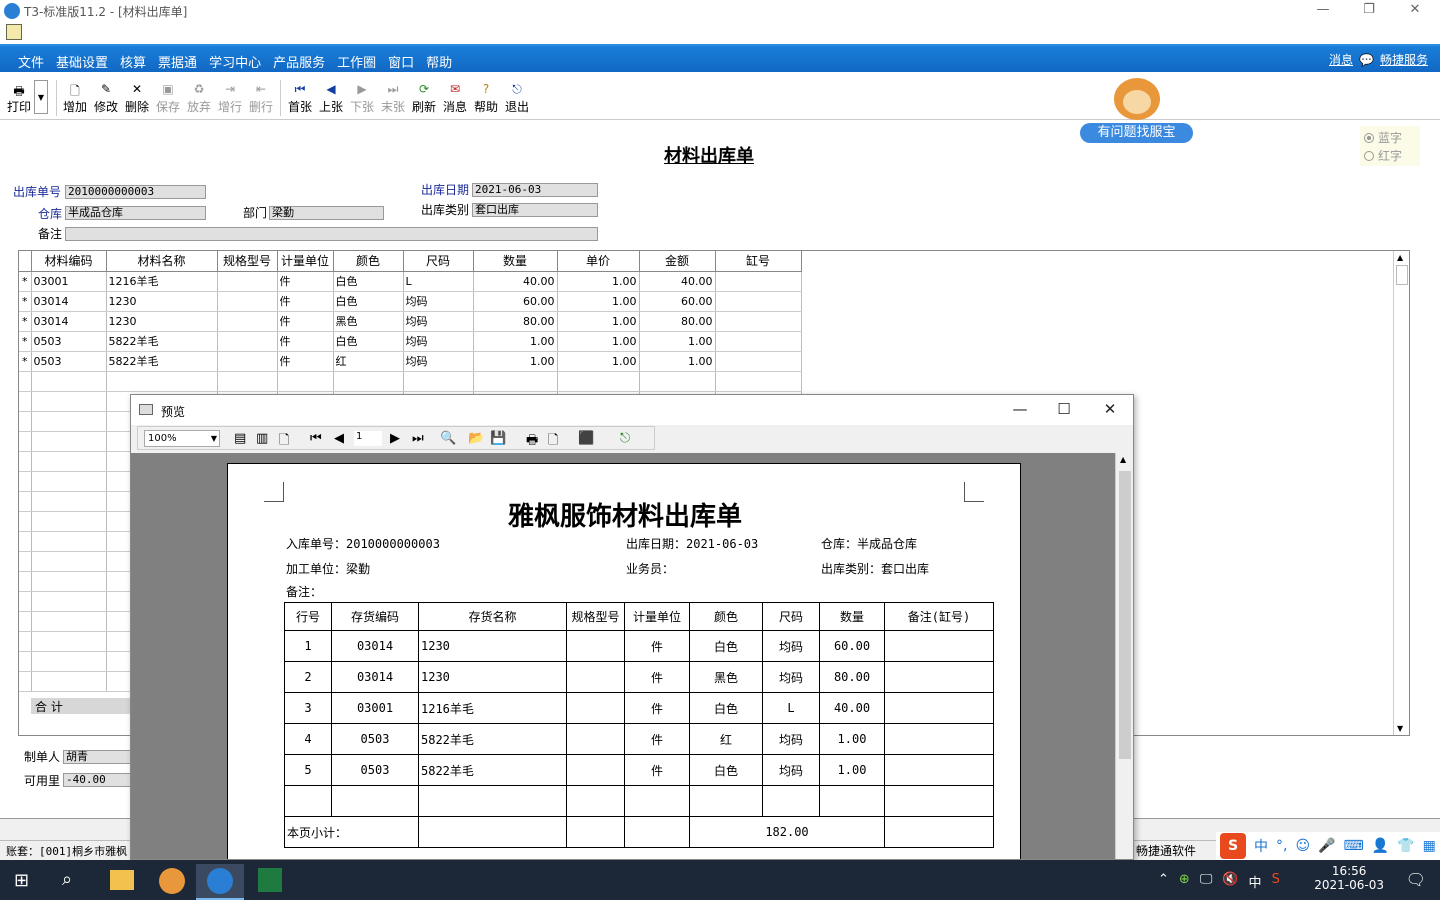 The width and height of the screenshot is (1440, 900). Describe the element at coordinates (75, 98) in the screenshot. I see `add-button: 🗋 增加` at that location.